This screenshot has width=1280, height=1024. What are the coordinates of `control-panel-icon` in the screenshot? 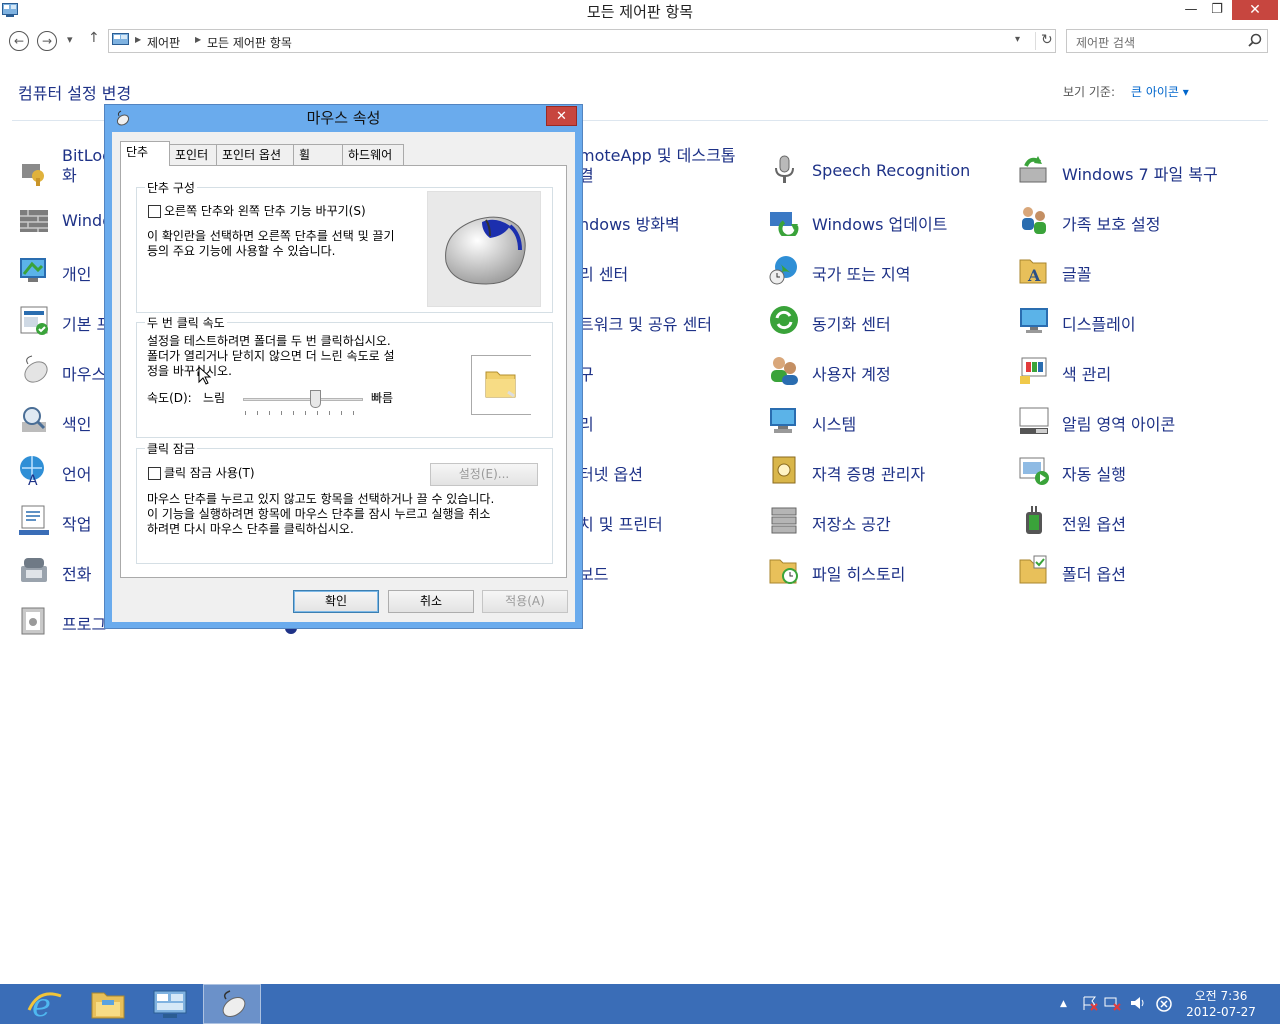 It's located at (170, 1004).